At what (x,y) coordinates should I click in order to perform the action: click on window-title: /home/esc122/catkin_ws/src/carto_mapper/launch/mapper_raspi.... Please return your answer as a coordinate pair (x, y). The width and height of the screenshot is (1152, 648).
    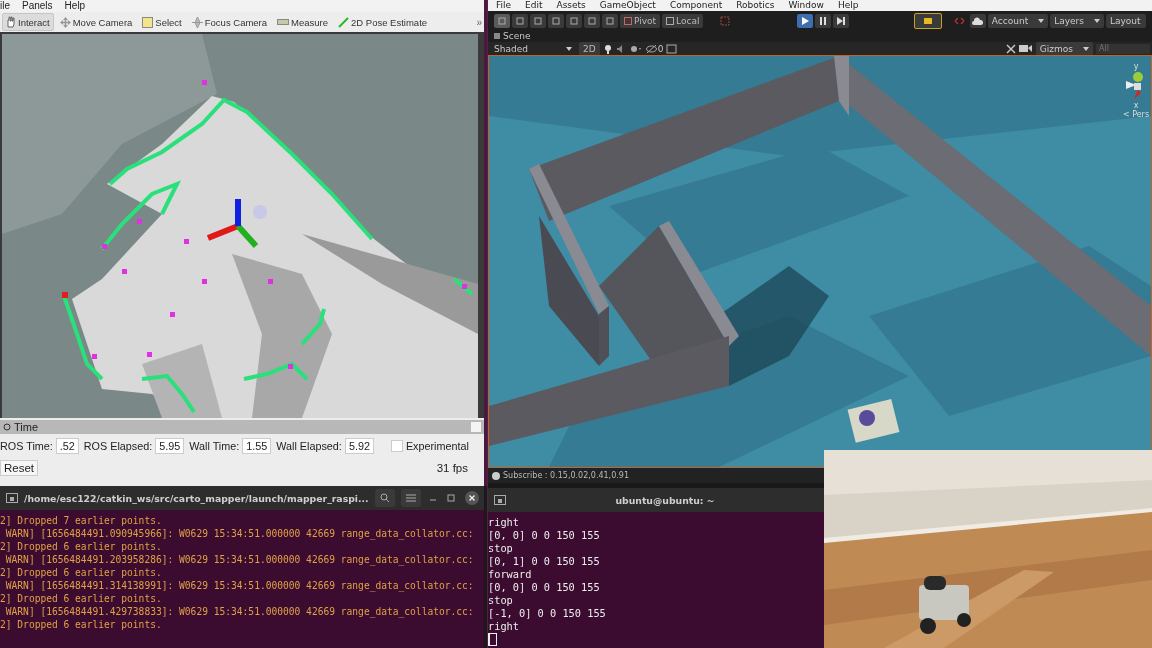
    Looking at the image, I should click on (196, 498).